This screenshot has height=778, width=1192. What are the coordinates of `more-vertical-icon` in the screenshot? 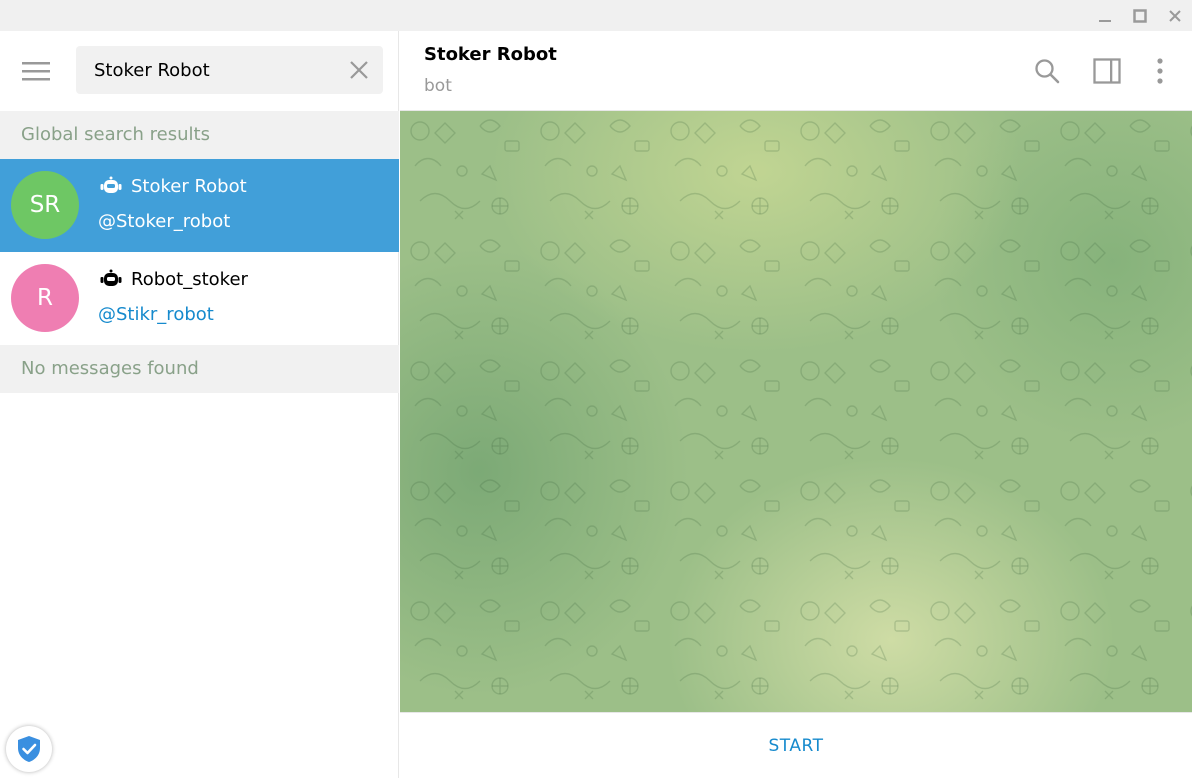 It's located at (1160, 71).